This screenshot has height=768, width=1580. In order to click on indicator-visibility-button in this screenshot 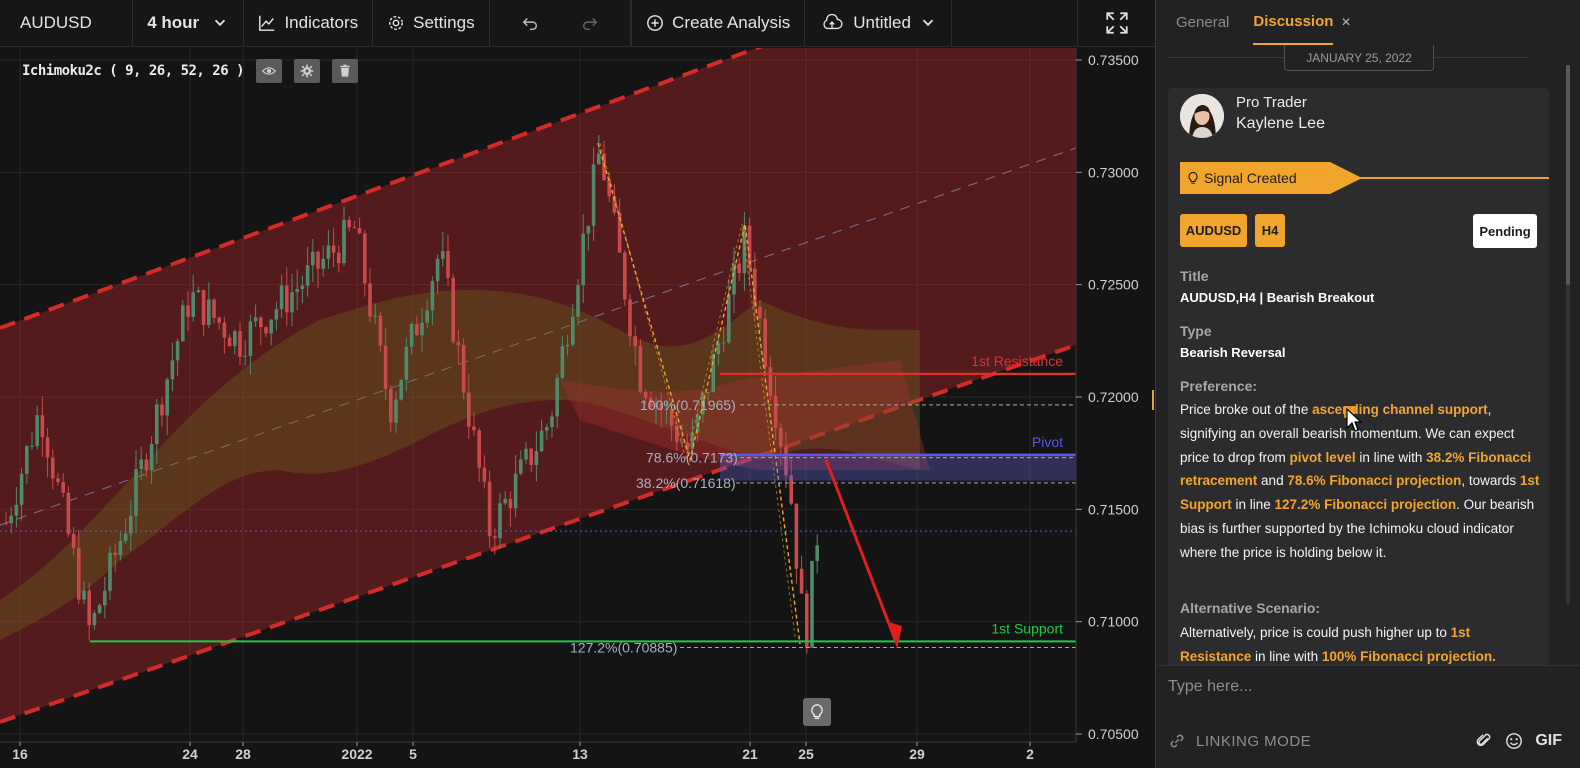, I will do `click(269, 71)`.